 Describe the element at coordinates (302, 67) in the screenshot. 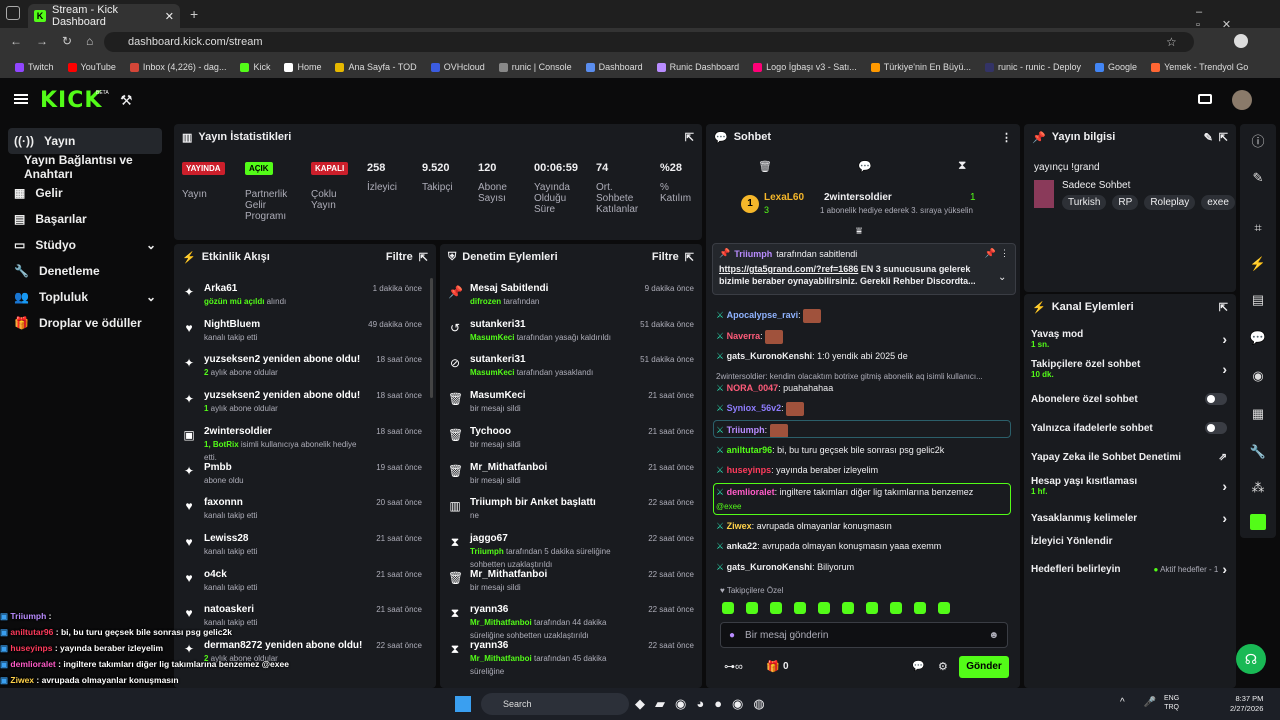

I see `bookmark-item: Home` at that location.